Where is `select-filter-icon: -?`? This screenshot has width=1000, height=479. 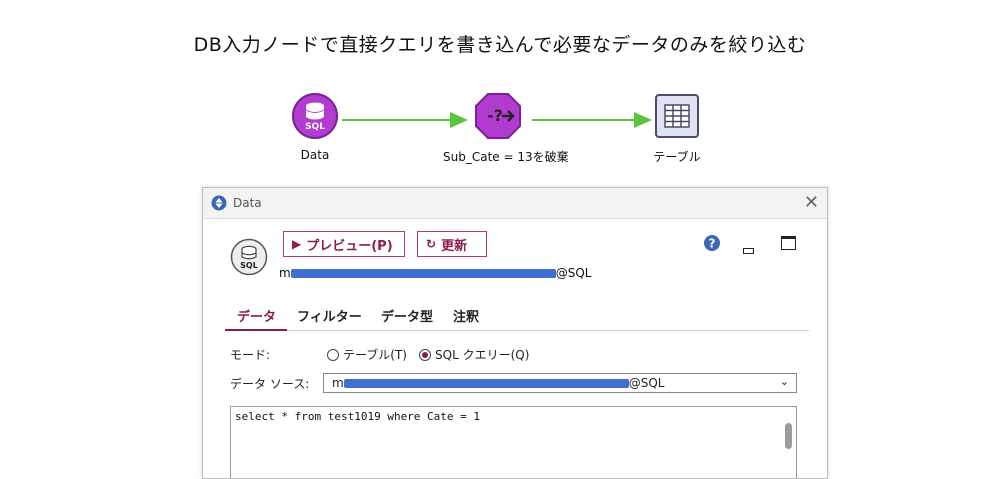
select-filter-icon: -? is located at coordinates (498, 116).